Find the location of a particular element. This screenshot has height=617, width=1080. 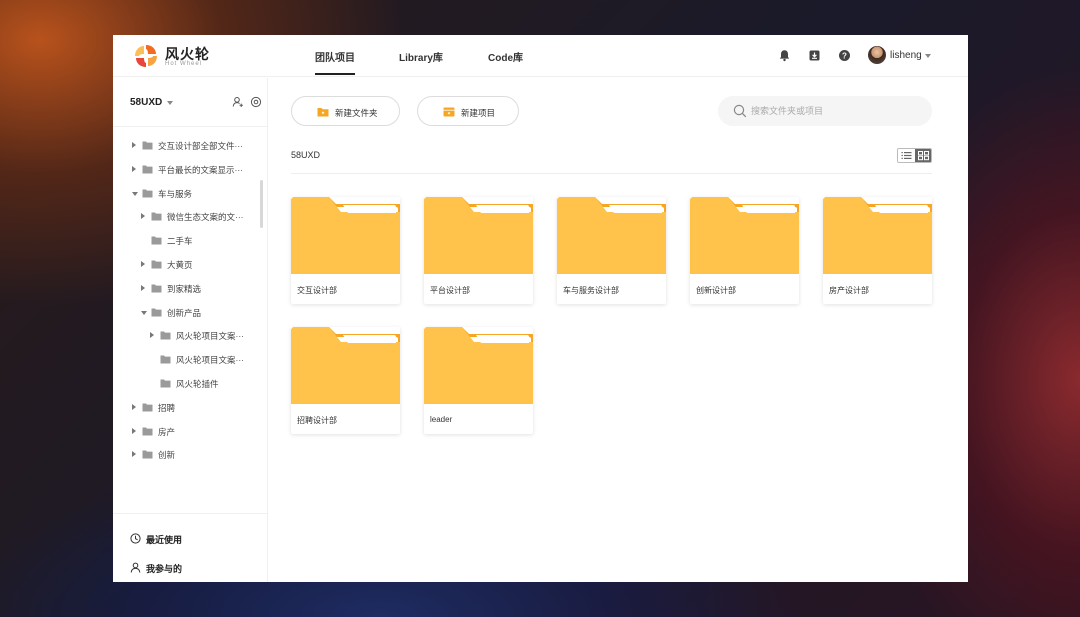

grid-view-icon is located at coordinates (923, 156).